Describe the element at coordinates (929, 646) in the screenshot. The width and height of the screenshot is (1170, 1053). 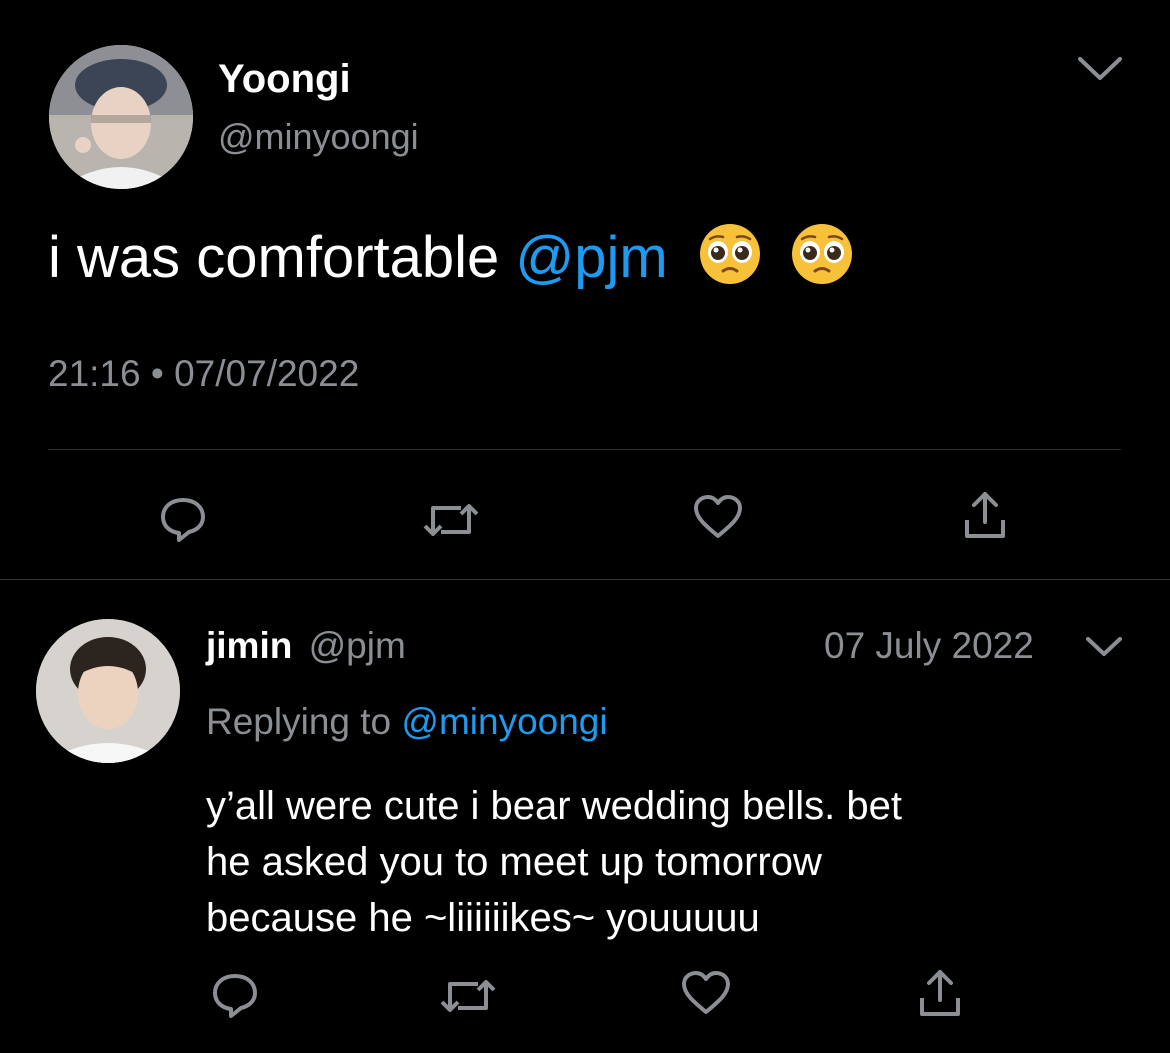
I see `reply-date: 07 July 2022` at that location.